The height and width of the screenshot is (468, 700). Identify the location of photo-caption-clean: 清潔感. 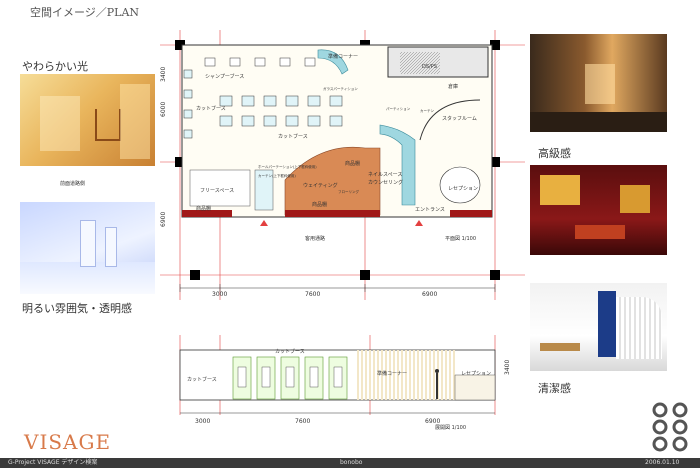
(554, 388).